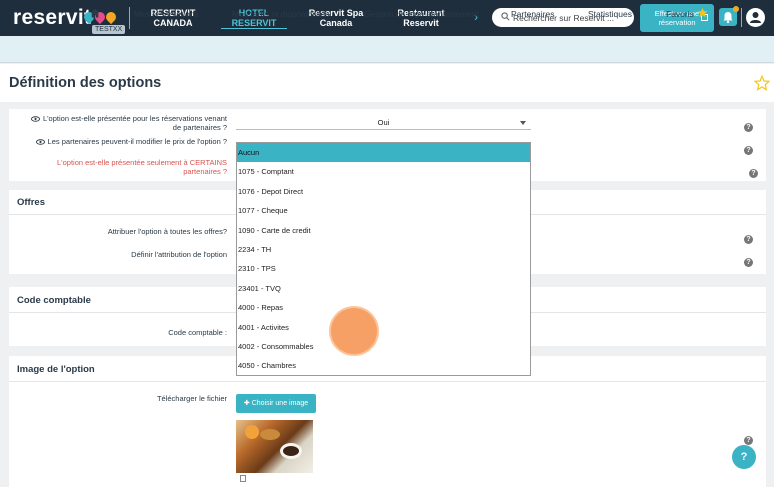 Image resolution: width=774 pixels, height=487 pixels. Describe the element at coordinates (680, 14) in the screenshot. I see `menu-favorites: Favoris` at that location.